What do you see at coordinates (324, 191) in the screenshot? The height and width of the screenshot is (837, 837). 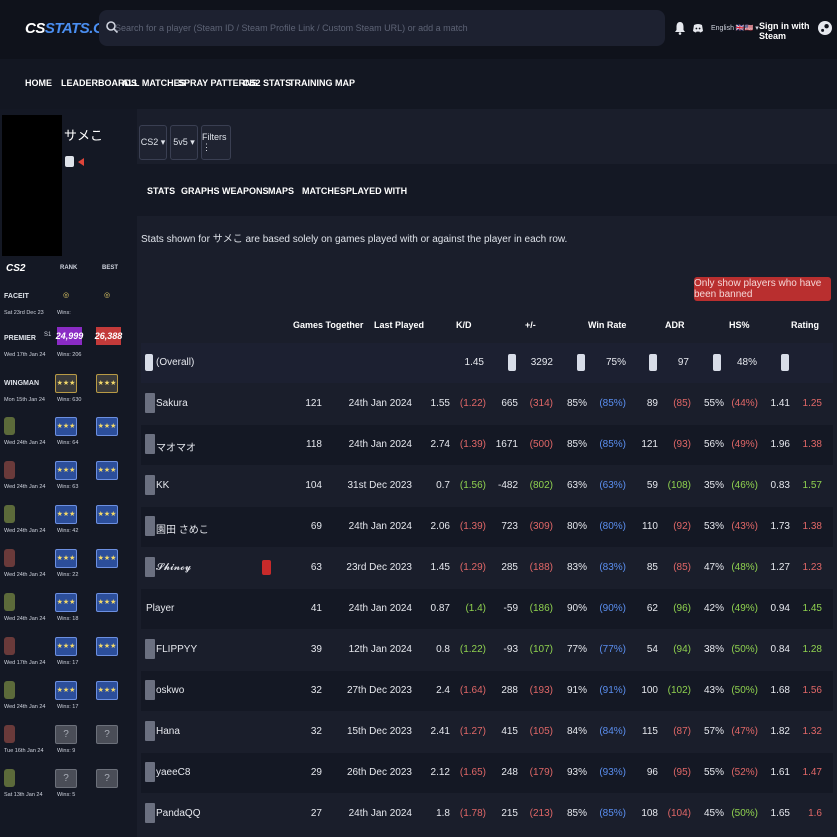 I see `tab-matches: MATCHES` at bounding box center [324, 191].